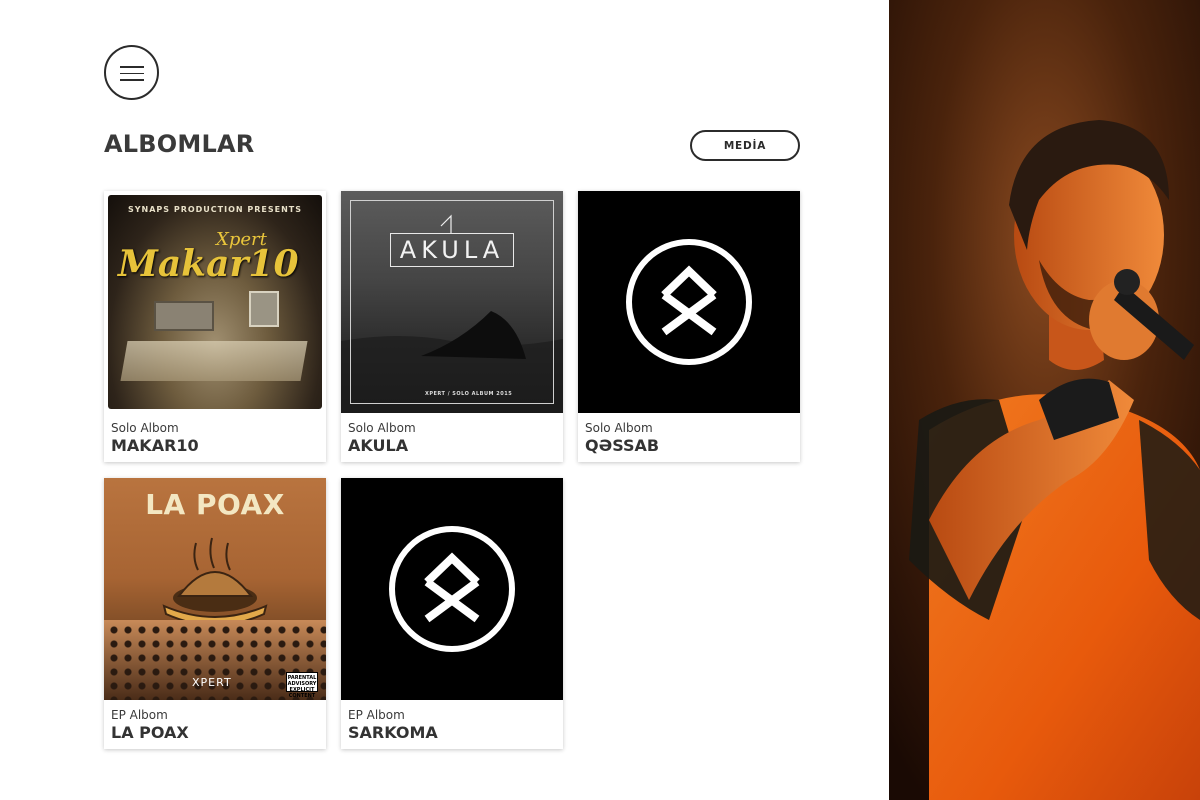 Image resolution: width=1200 pixels, height=800 pixels. I want to click on cover-radio-shape, so click(184, 316).